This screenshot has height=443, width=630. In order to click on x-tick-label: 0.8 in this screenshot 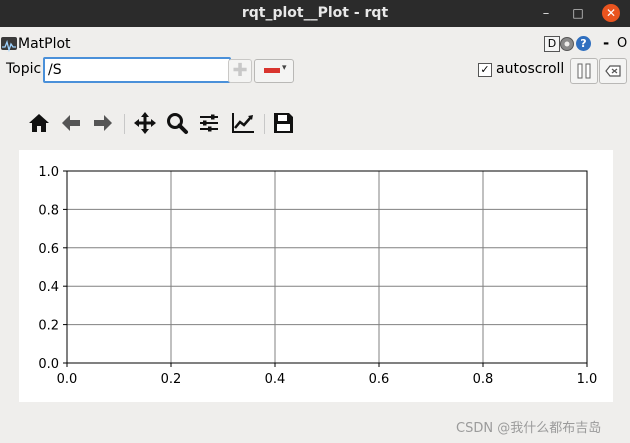, I will do `click(483, 379)`.